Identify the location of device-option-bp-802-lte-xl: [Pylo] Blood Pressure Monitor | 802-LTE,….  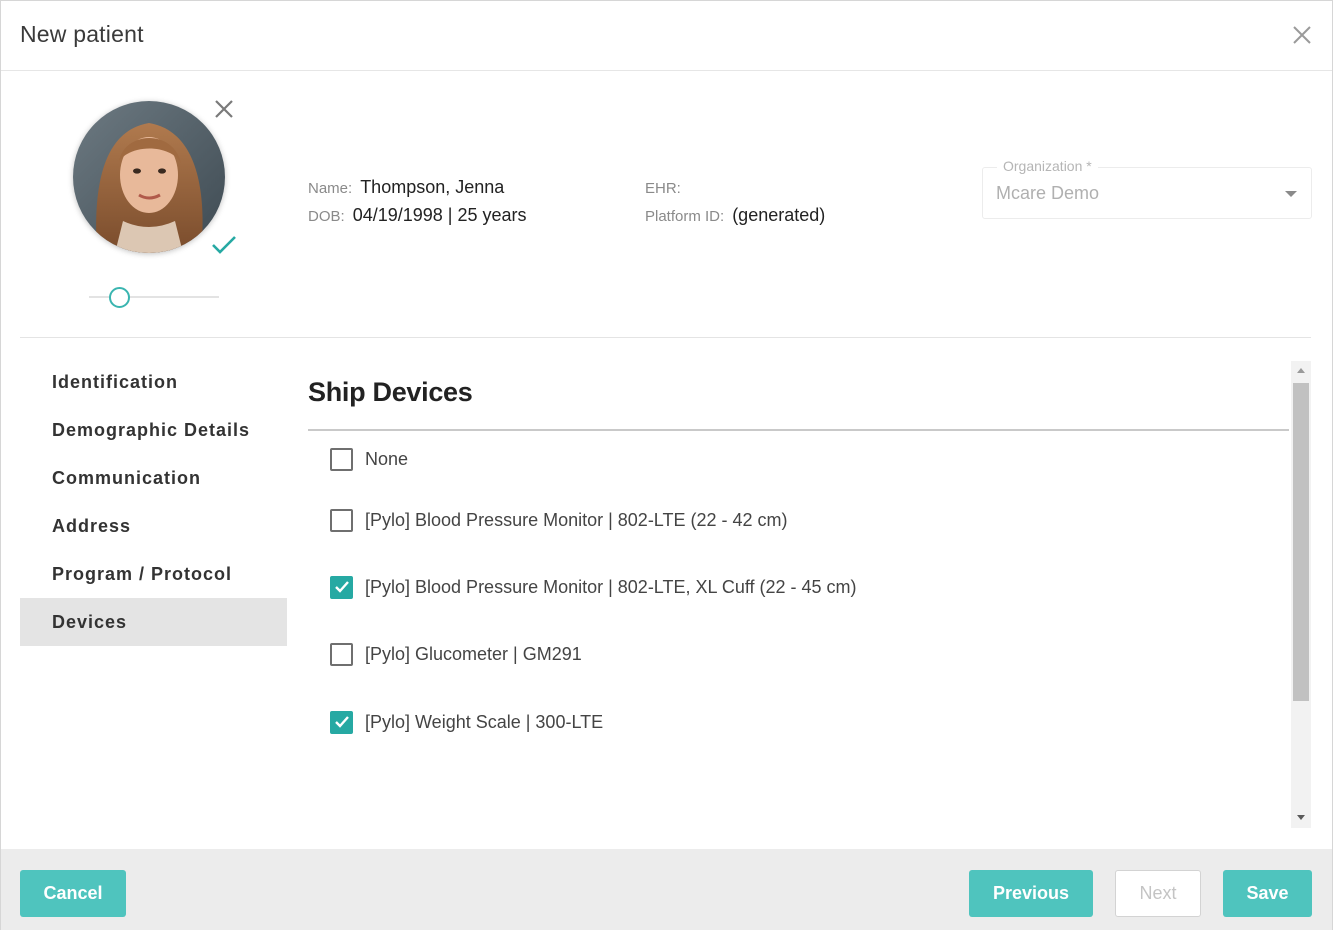
(593, 587).